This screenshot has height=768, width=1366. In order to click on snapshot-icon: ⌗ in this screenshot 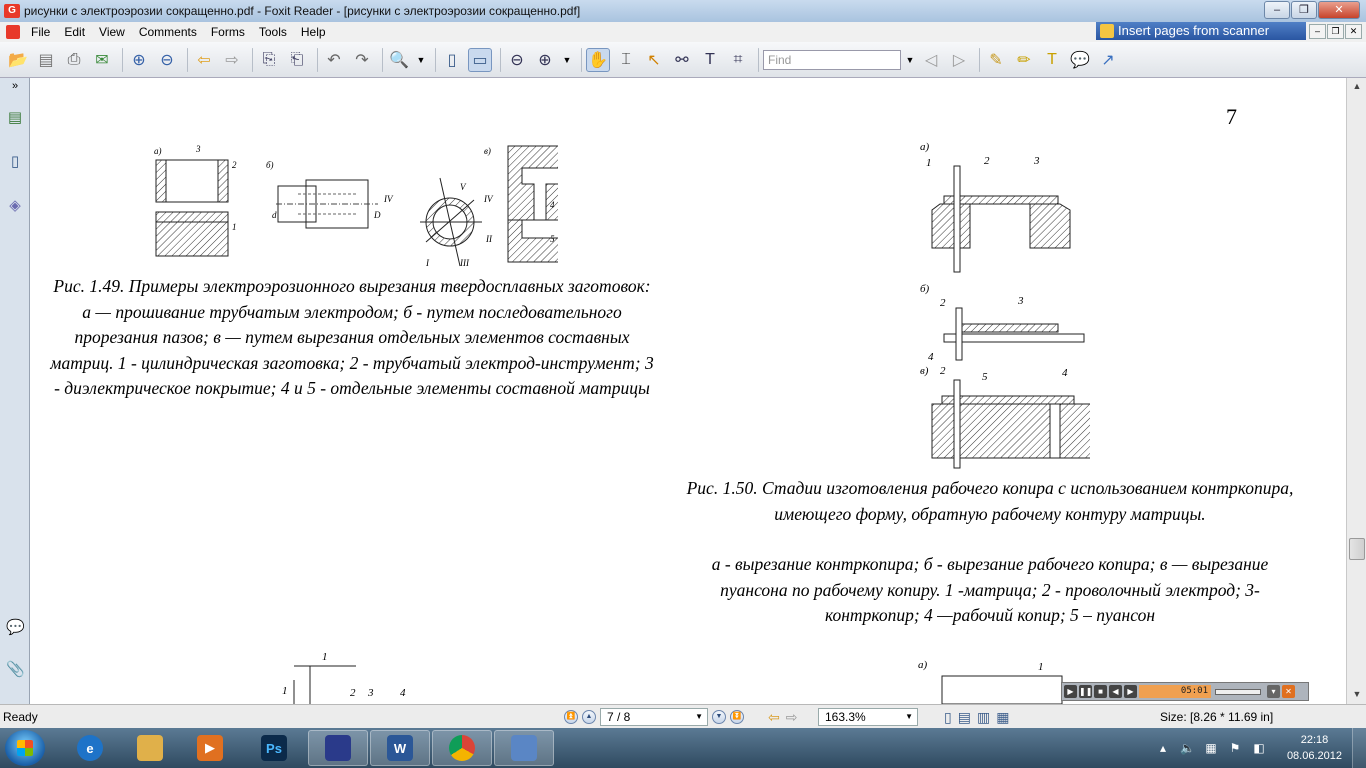, I will do `click(738, 60)`.